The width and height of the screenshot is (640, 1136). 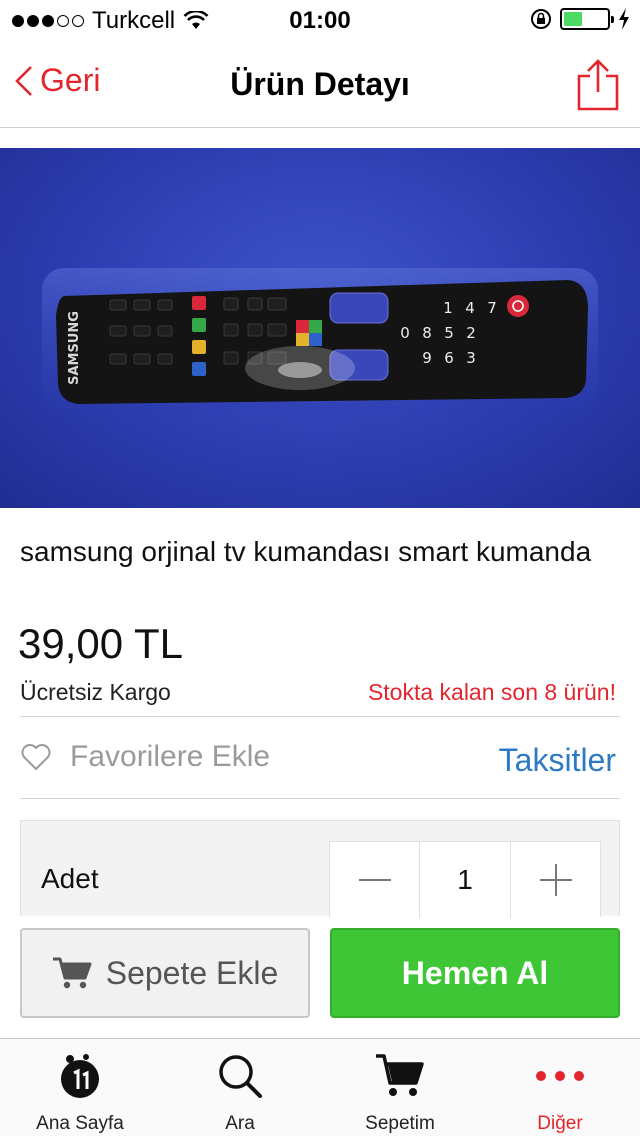 I want to click on tab-more: Diğer, so click(x=560, y=1087).